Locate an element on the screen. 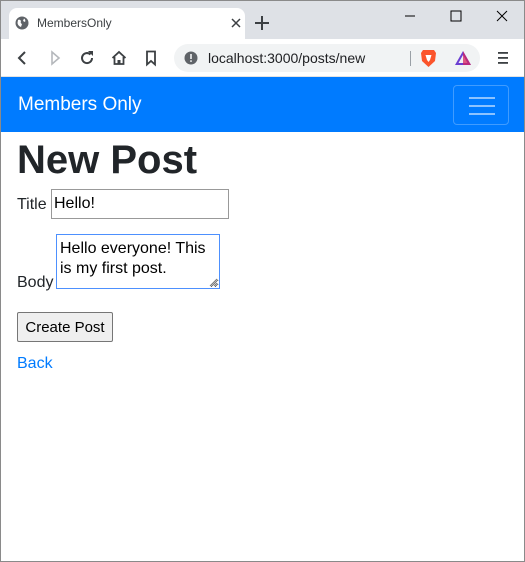  back-arrow-icon is located at coordinates (23, 58).